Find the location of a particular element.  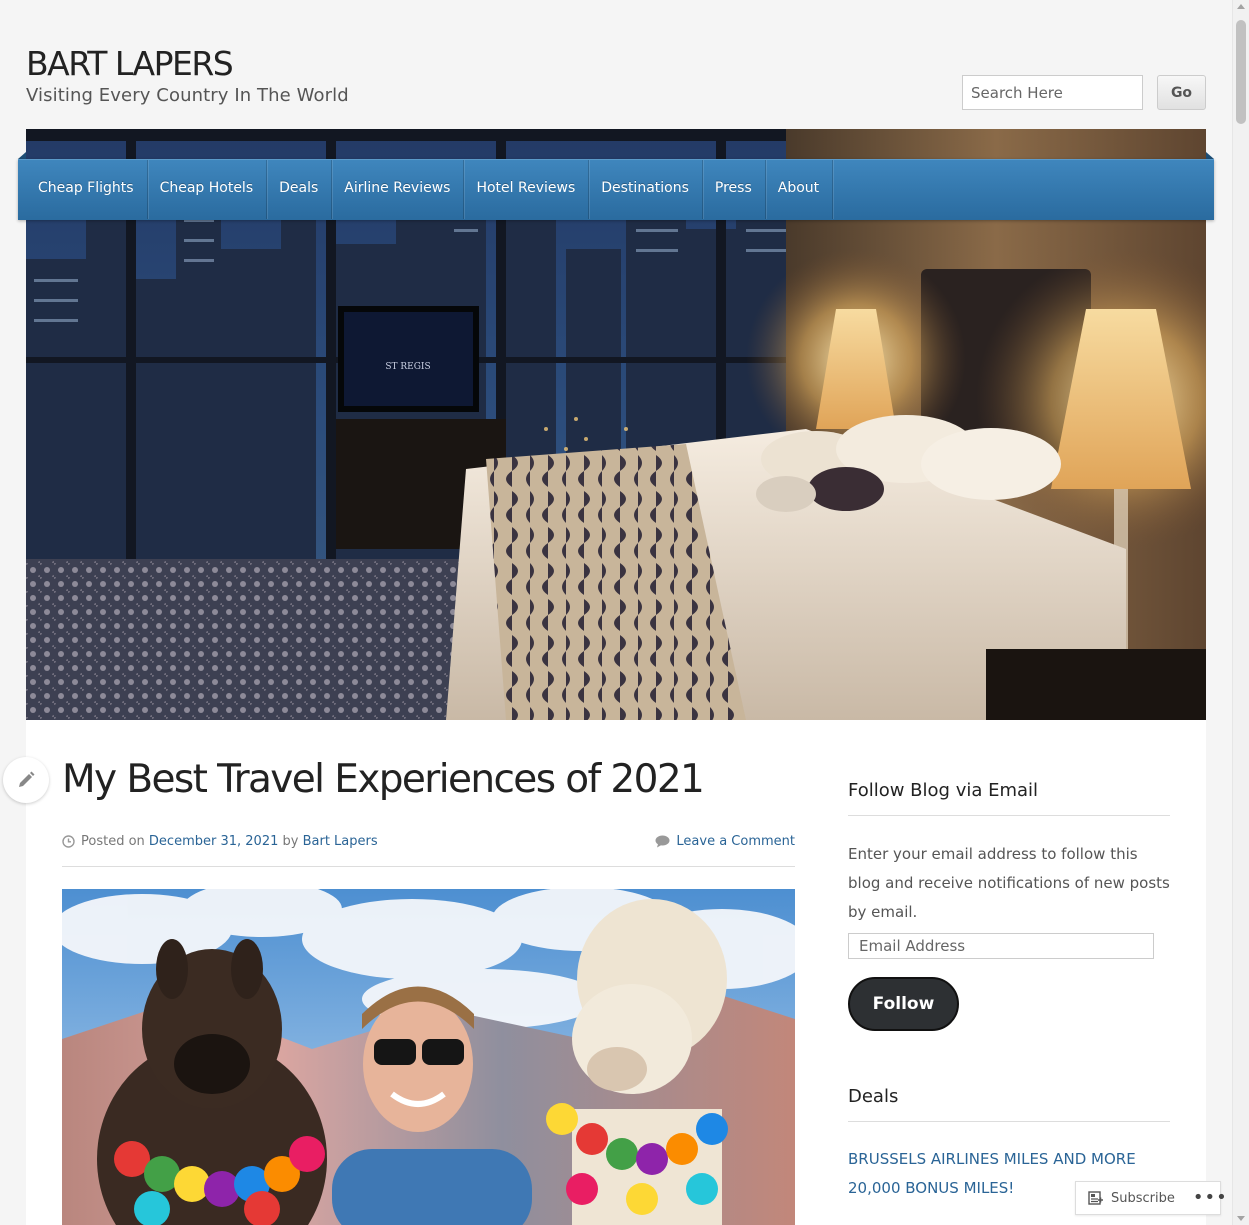

author-link: Bart Lapers is located at coordinates (340, 841).